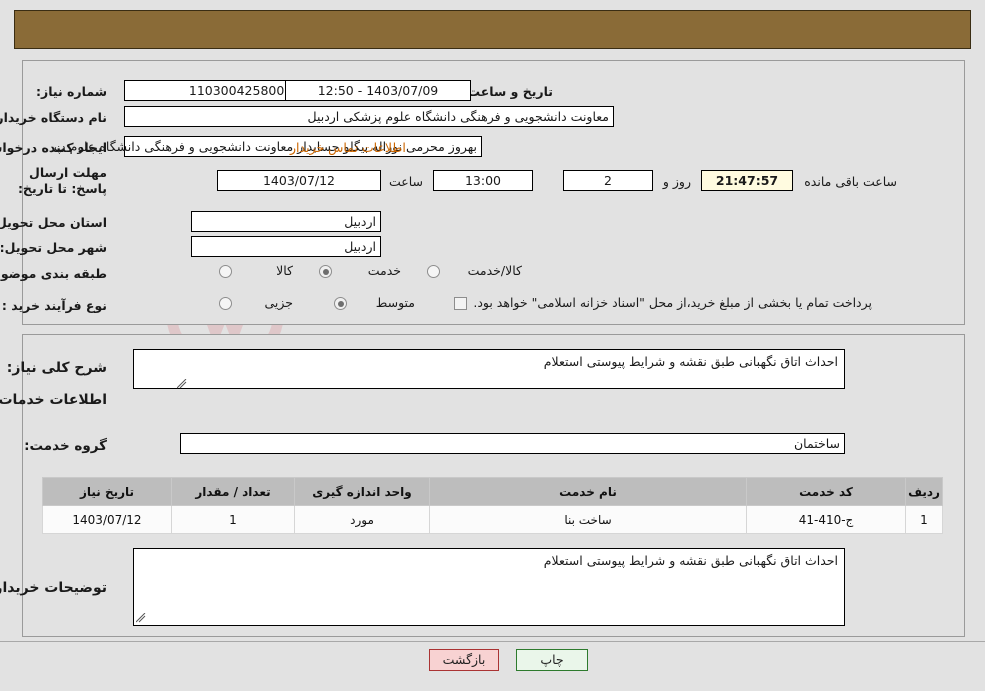 The image size is (985, 691). What do you see at coordinates (433, 271) in the screenshot?
I see `radio-category-goods-service` at bounding box center [433, 271].